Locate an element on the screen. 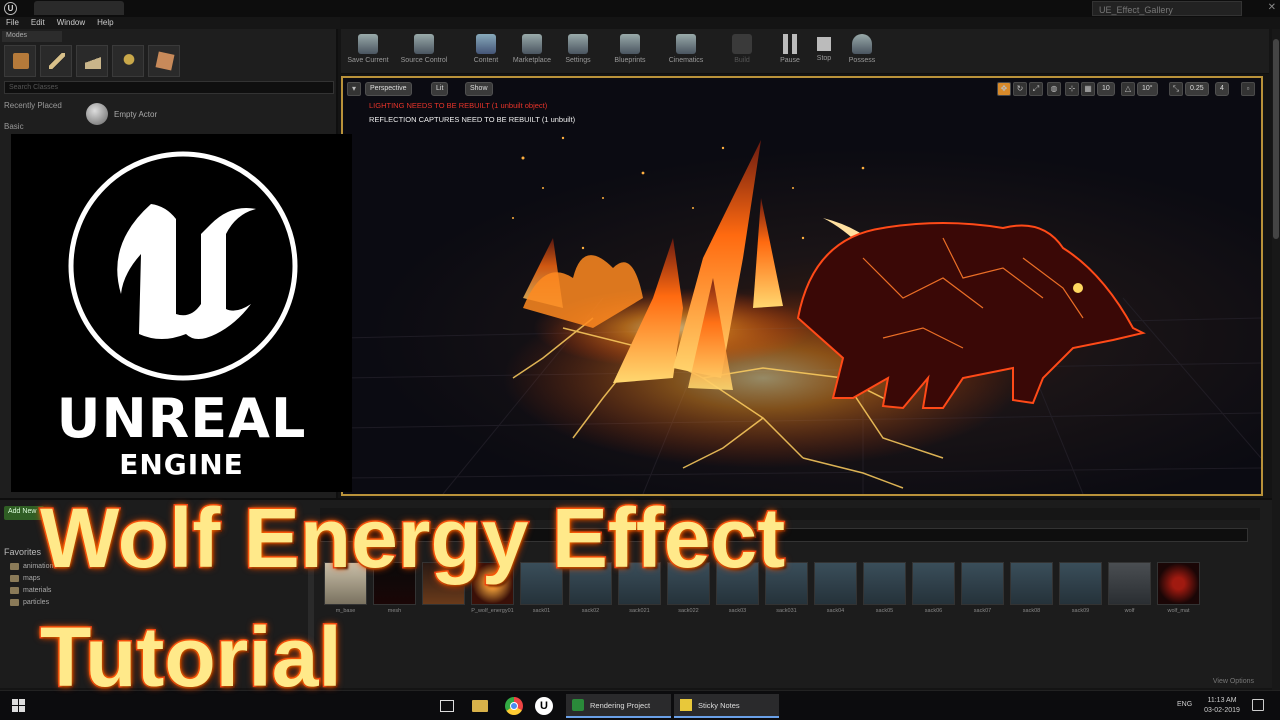 The width and height of the screenshot is (1280, 720). content-button: Content is located at coordinates (486, 52).